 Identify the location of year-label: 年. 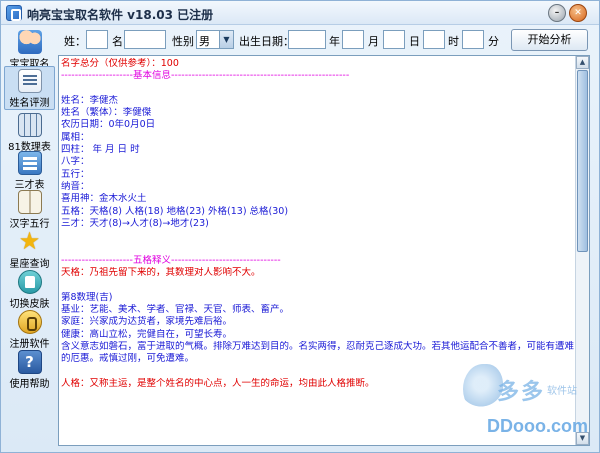
(334, 41).